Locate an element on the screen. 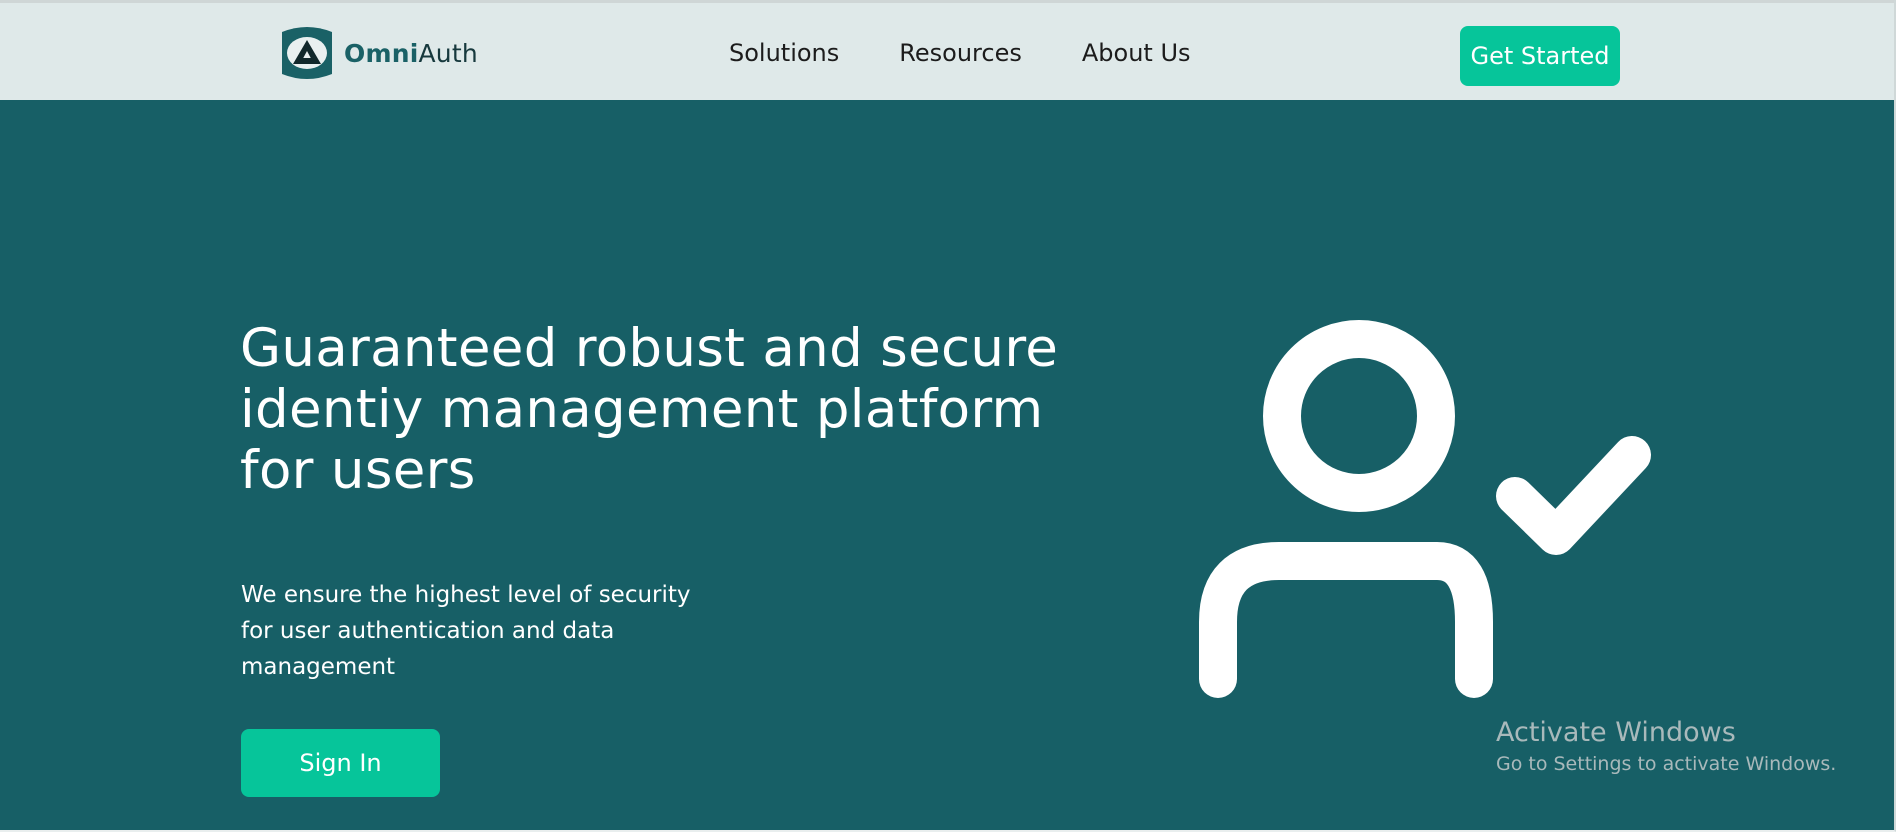 The width and height of the screenshot is (1896, 832). main-nav: Solutions Resources About Us is located at coordinates (960, 53).